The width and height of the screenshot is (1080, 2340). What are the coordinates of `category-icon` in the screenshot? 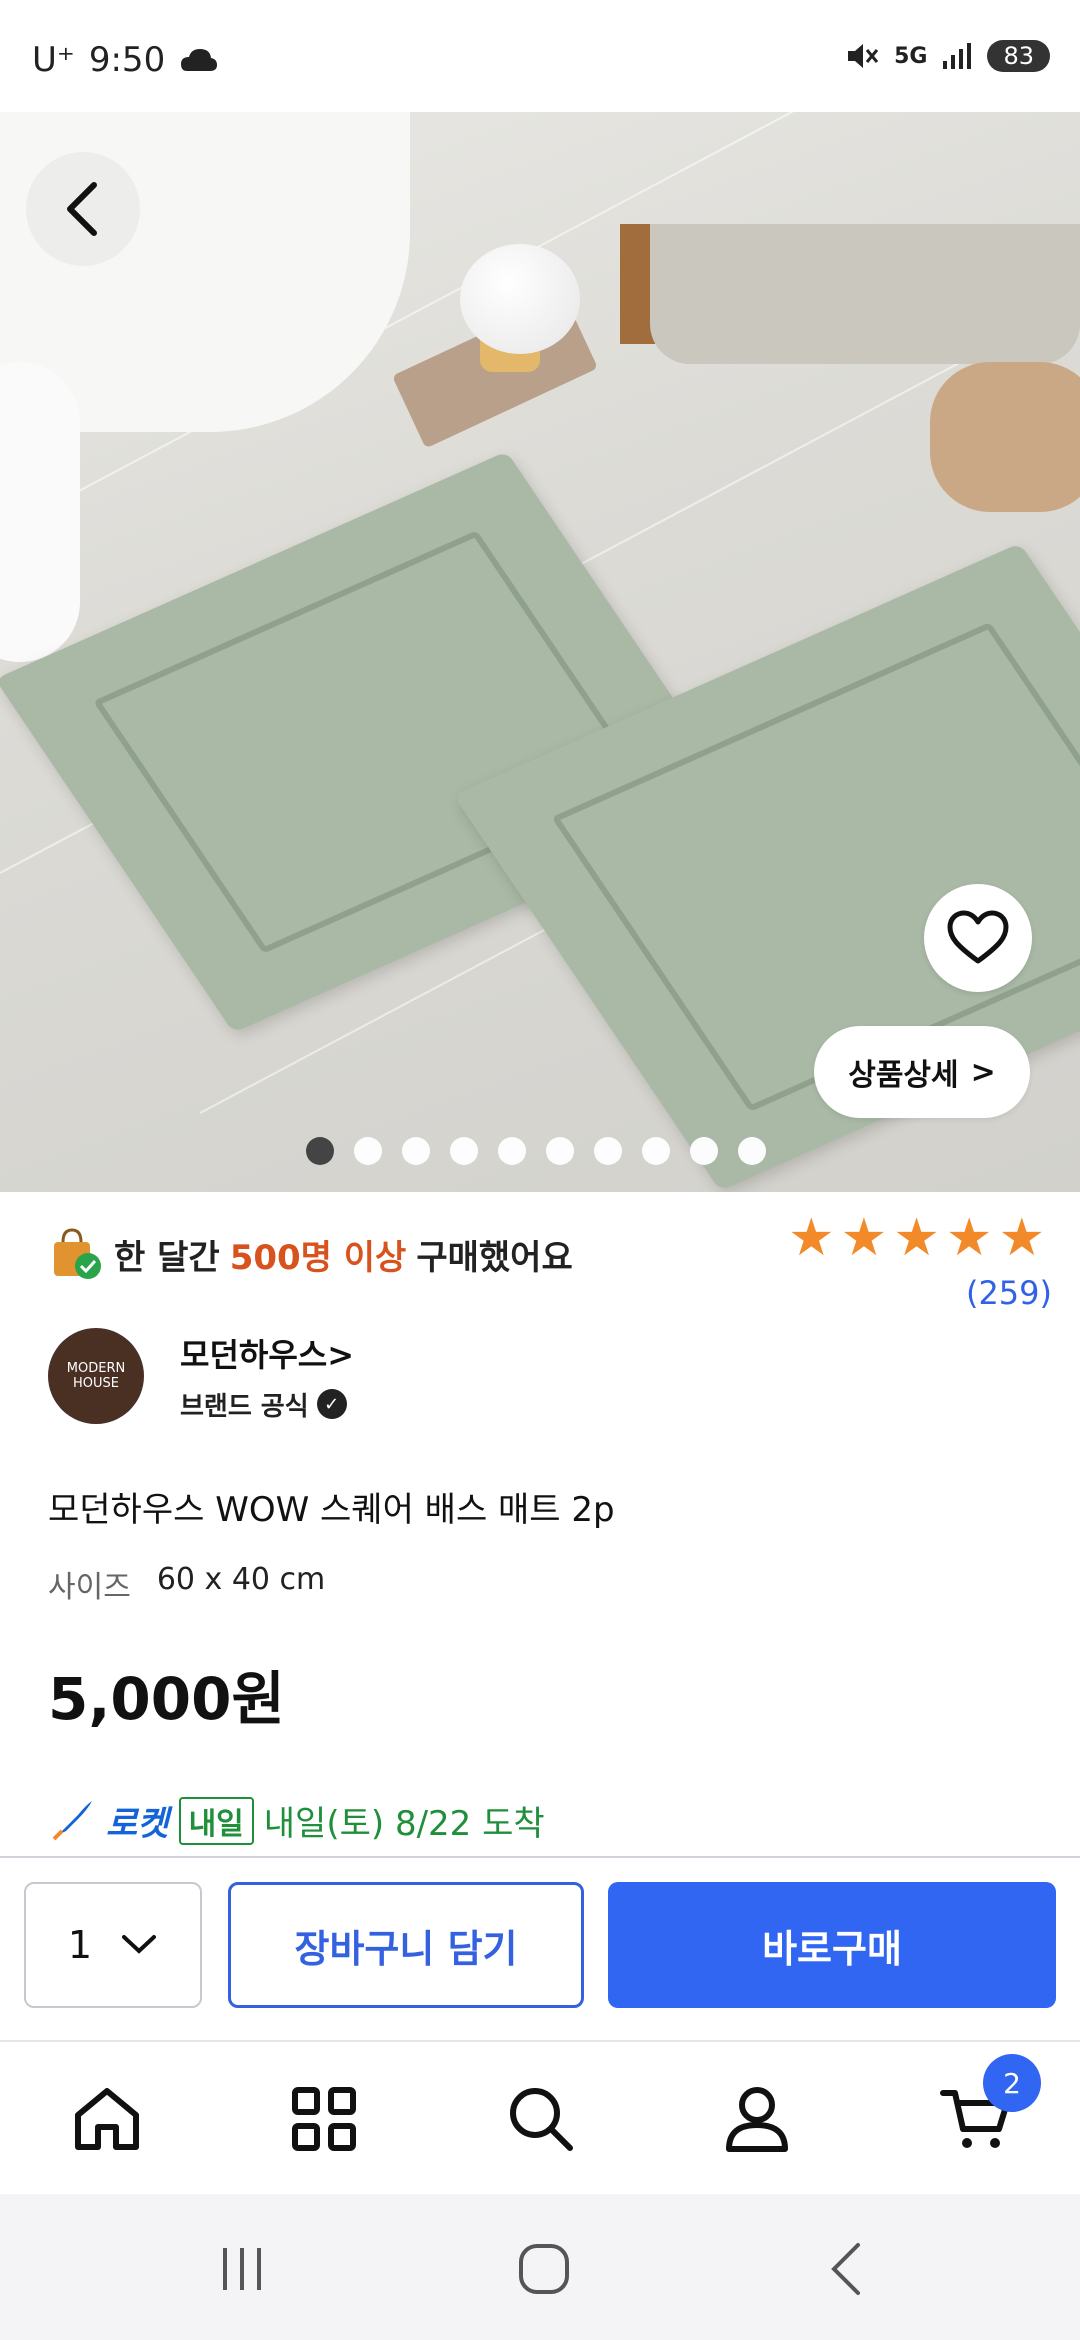 It's located at (324, 2119).